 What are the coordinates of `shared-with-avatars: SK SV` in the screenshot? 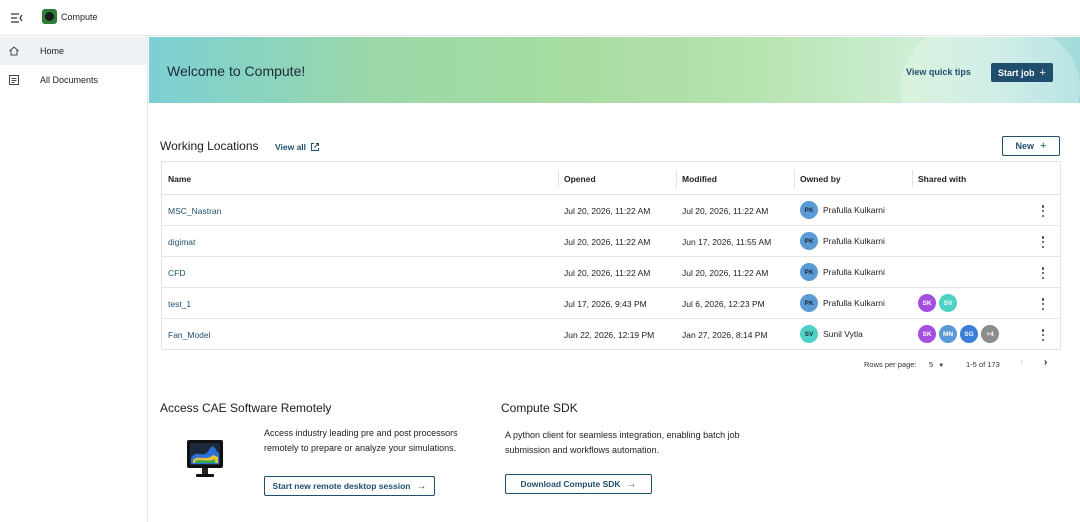 It's located at (937, 303).